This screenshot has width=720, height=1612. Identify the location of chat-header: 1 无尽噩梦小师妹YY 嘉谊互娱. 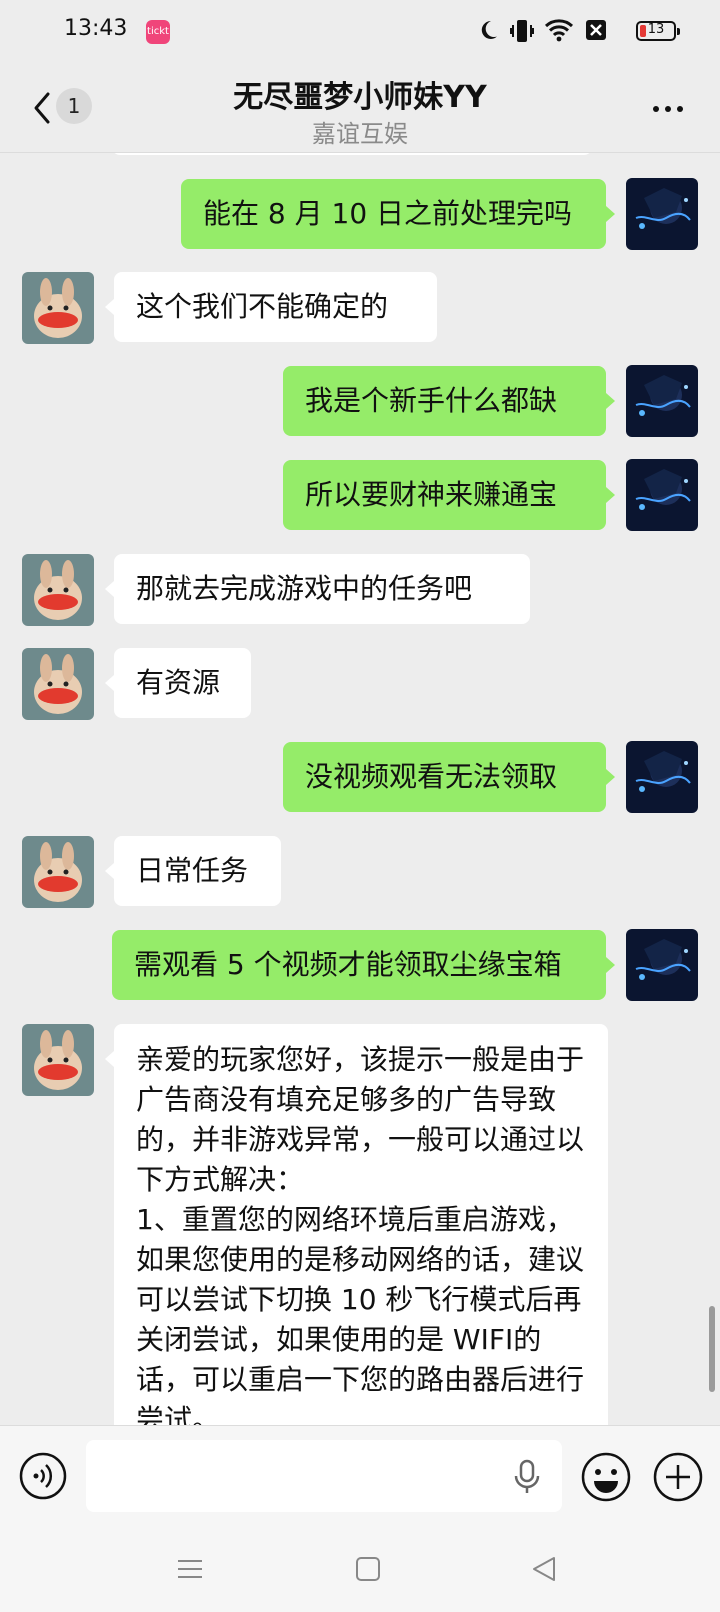
(360, 108).